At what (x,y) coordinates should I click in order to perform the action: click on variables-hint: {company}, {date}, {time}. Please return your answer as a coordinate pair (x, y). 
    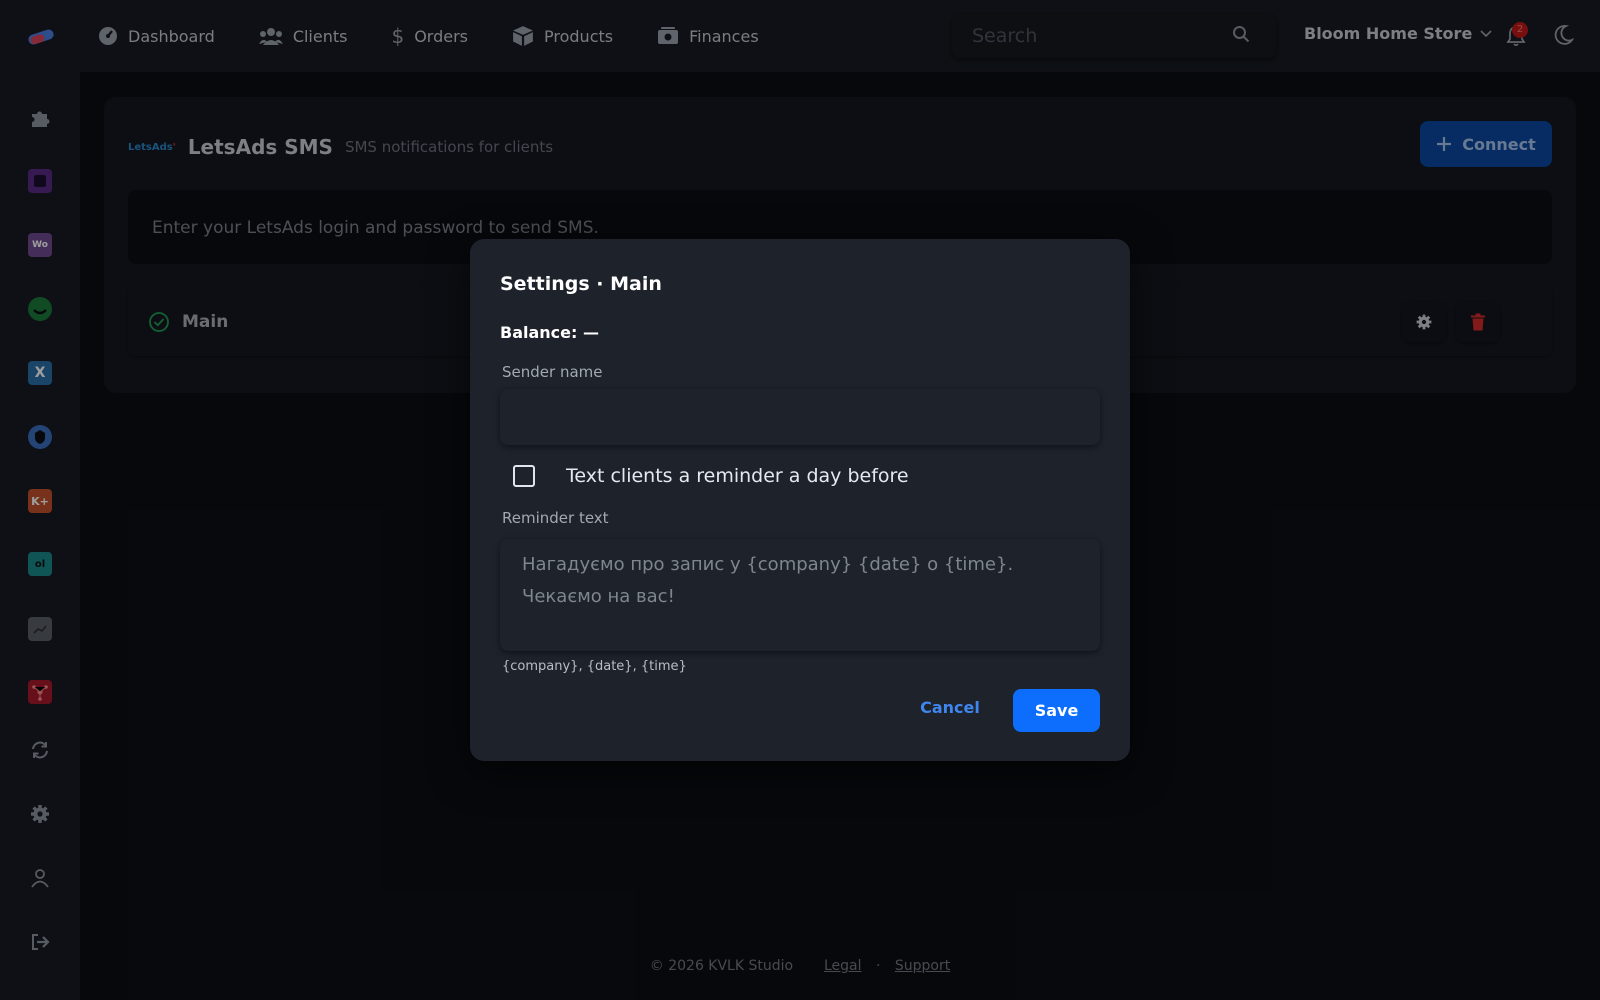
    Looking at the image, I should click on (594, 666).